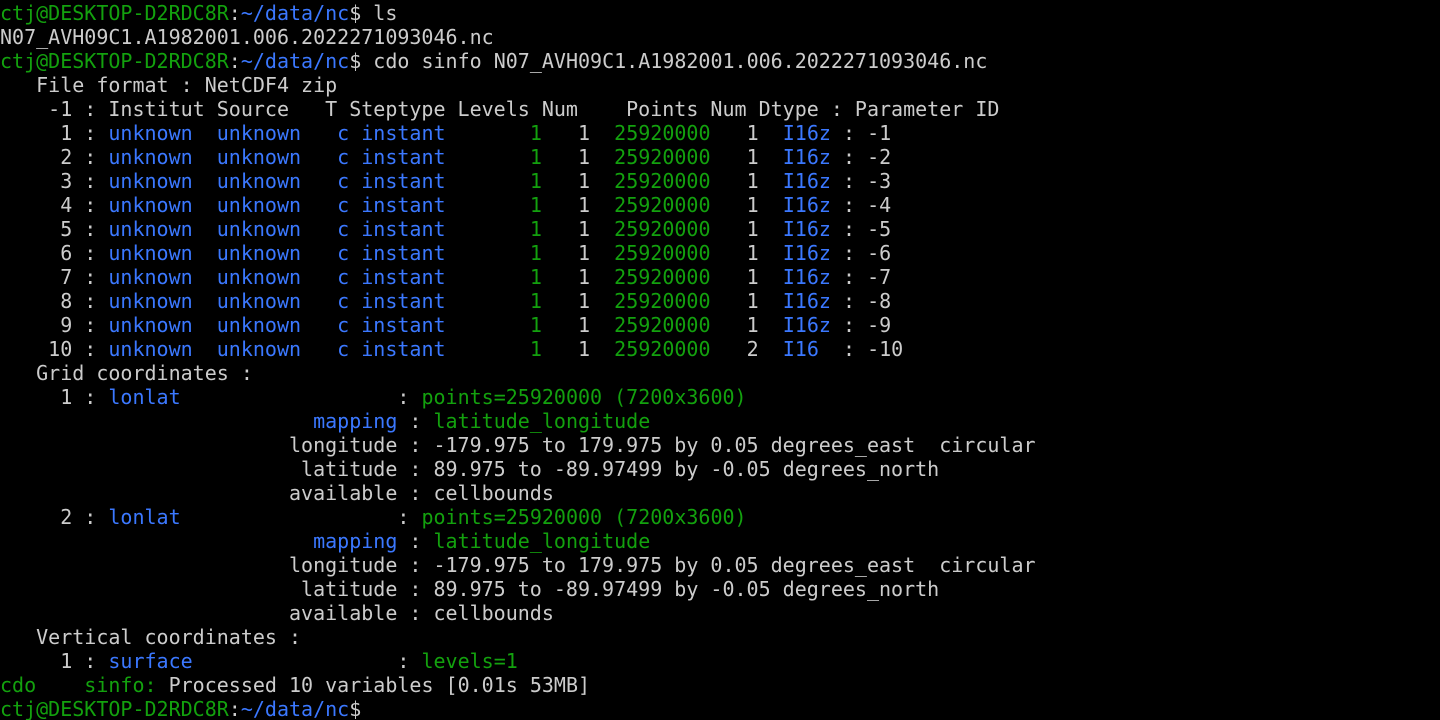 The height and width of the screenshot is (720, 1440). Describe the element at coordinates (114, 13) in the screenshot. I see `prompt-user-host: ctj@DESKTOP-D2RDC8R` at that location.